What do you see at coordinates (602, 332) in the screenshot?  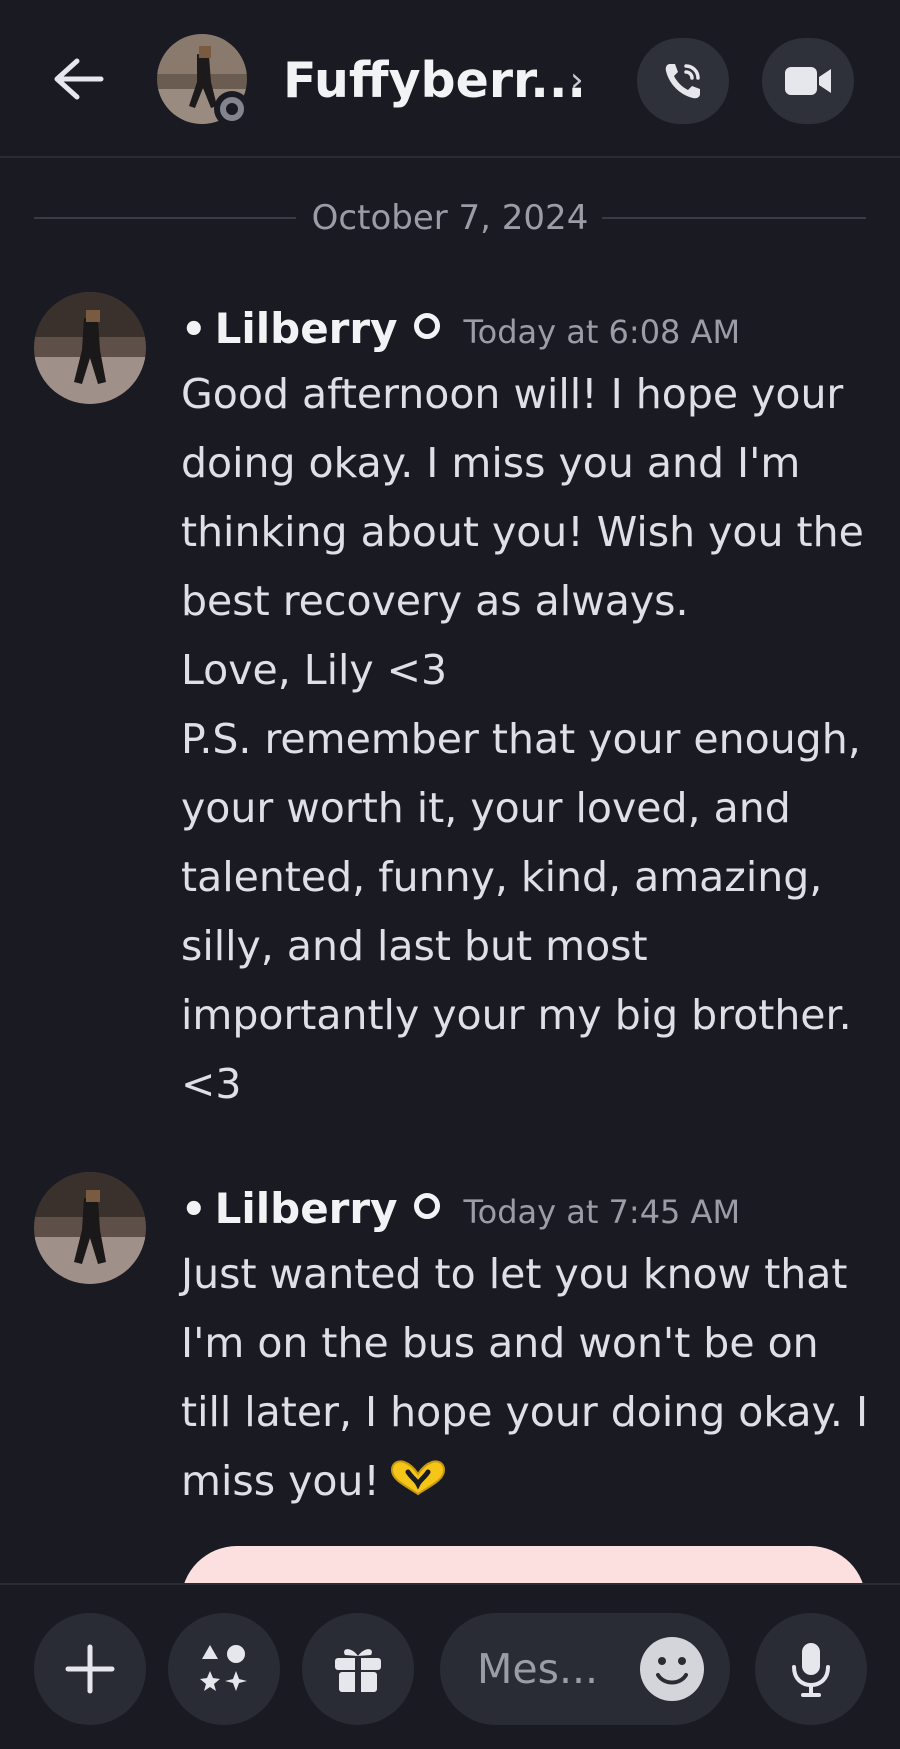 I see `timestamp: Today at 6:08 AM` at bounding box center [602, 332].